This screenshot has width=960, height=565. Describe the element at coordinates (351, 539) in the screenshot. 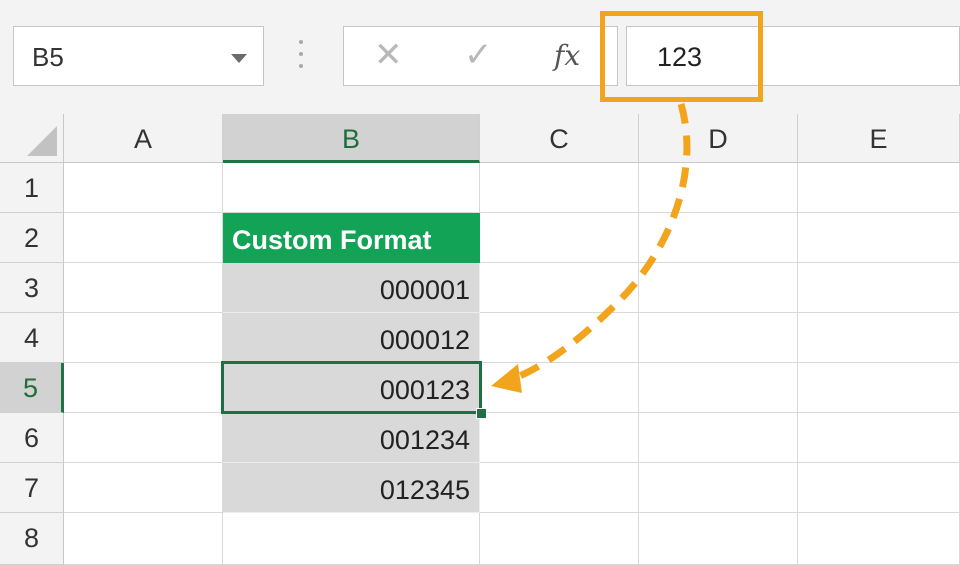

I see `cell-b8` at that location.